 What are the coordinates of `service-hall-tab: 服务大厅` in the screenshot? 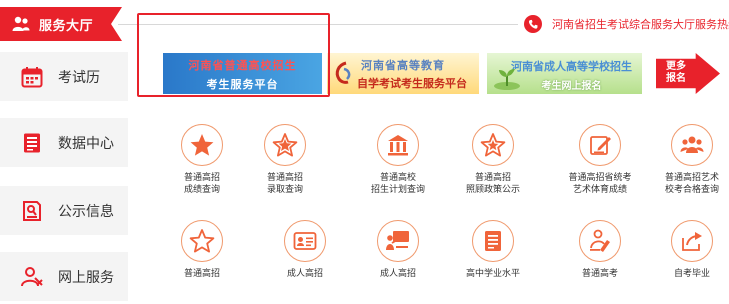 It's located at (61, 24).